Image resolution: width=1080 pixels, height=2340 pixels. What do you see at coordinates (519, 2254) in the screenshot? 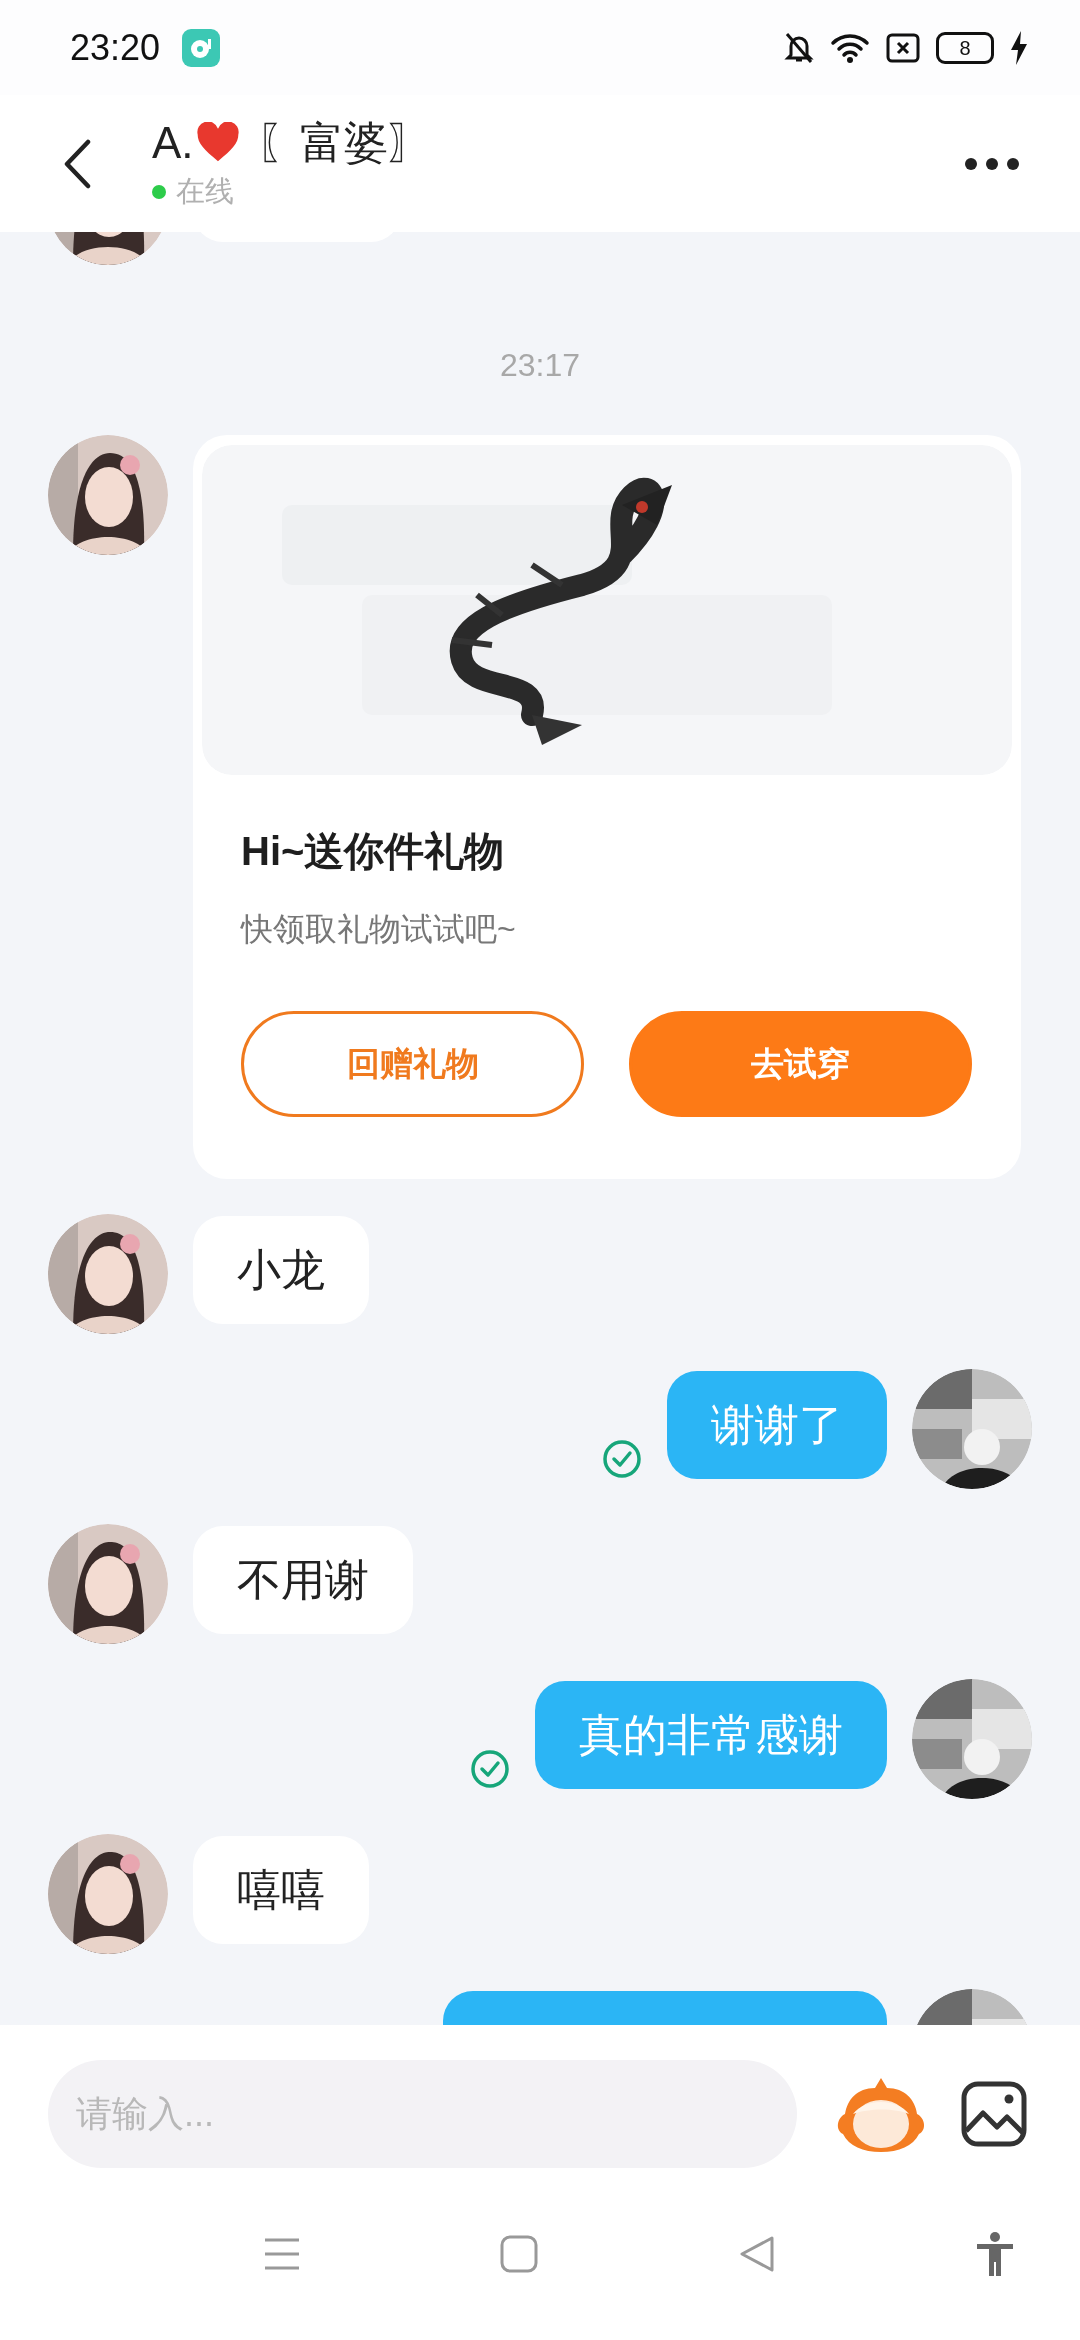
I see `home-icon` at bounding box center [519, 2254].